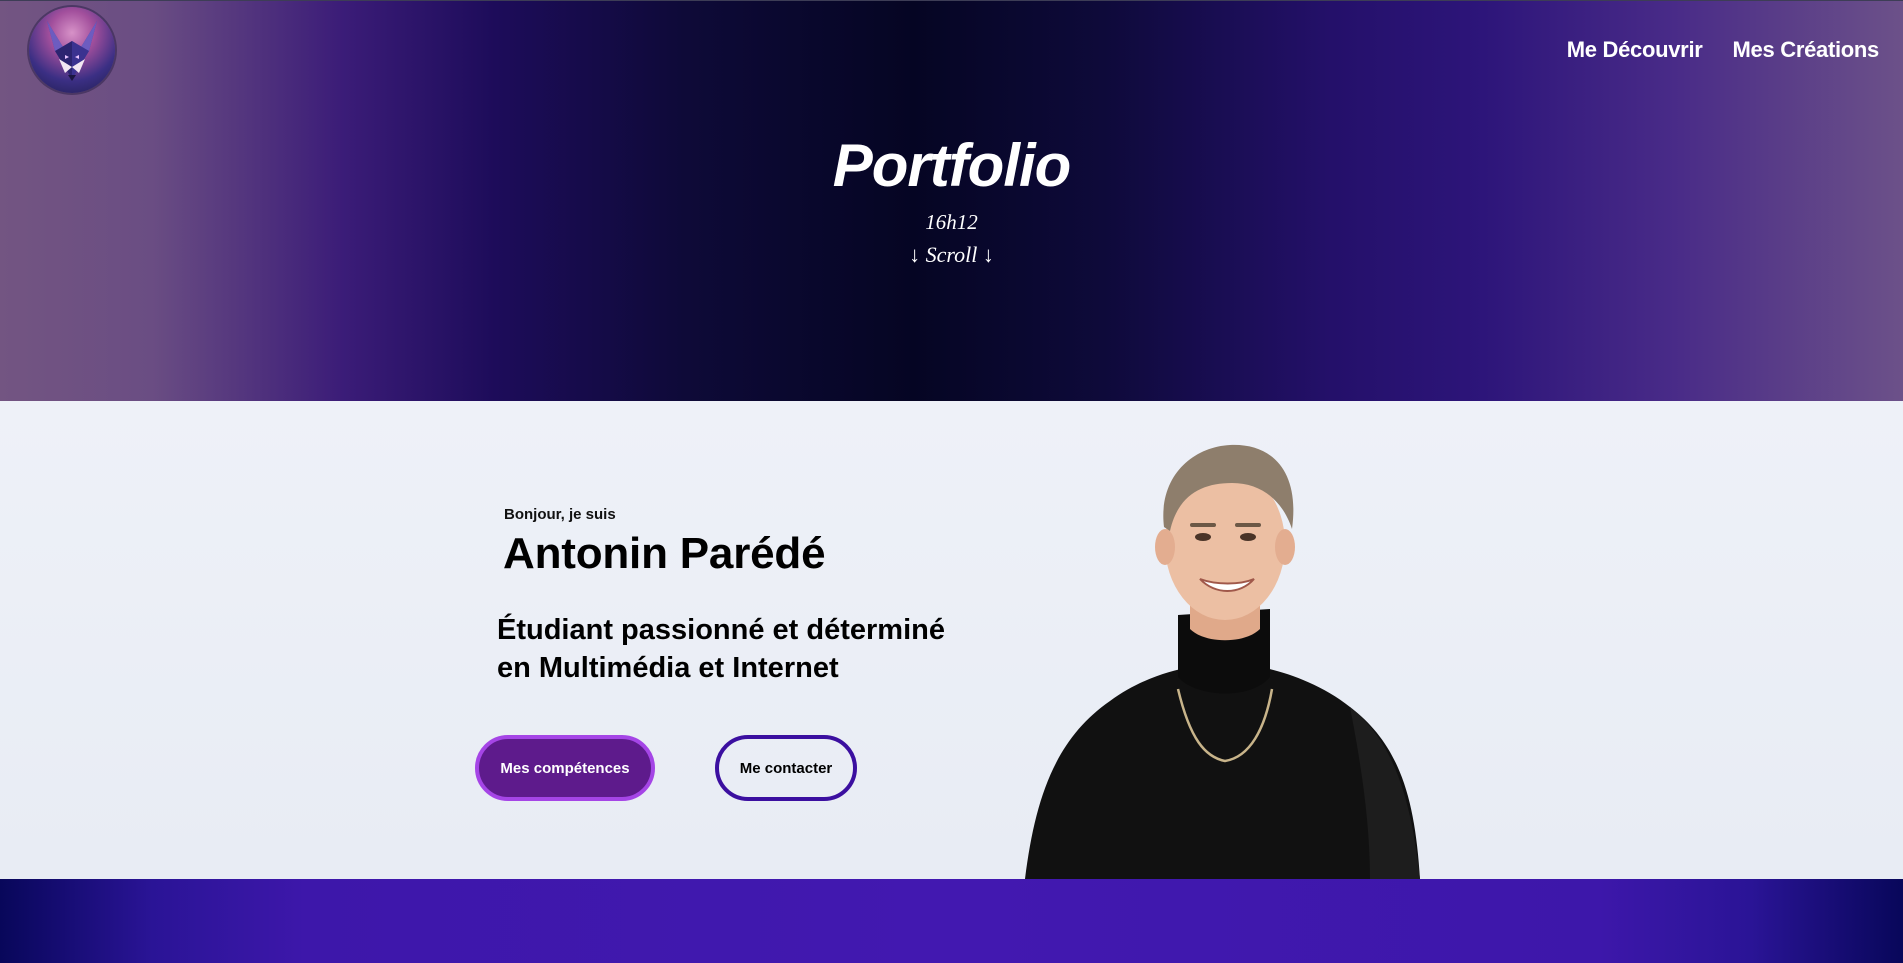 This screenshot has width=1903, height=963. Describe the element at coordinates (565, 768) in the screenshot. I see `skills-button: Mes compétences` at that location.